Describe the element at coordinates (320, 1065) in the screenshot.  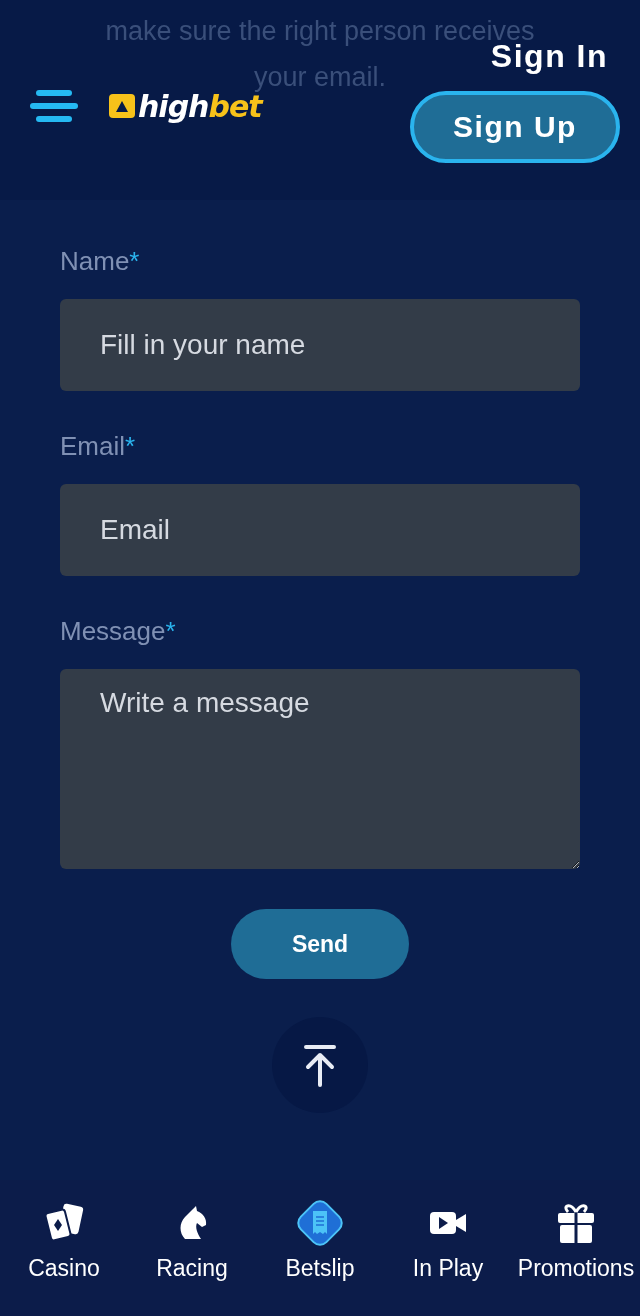
I see `arrow-up-to-line-icon` at that location.